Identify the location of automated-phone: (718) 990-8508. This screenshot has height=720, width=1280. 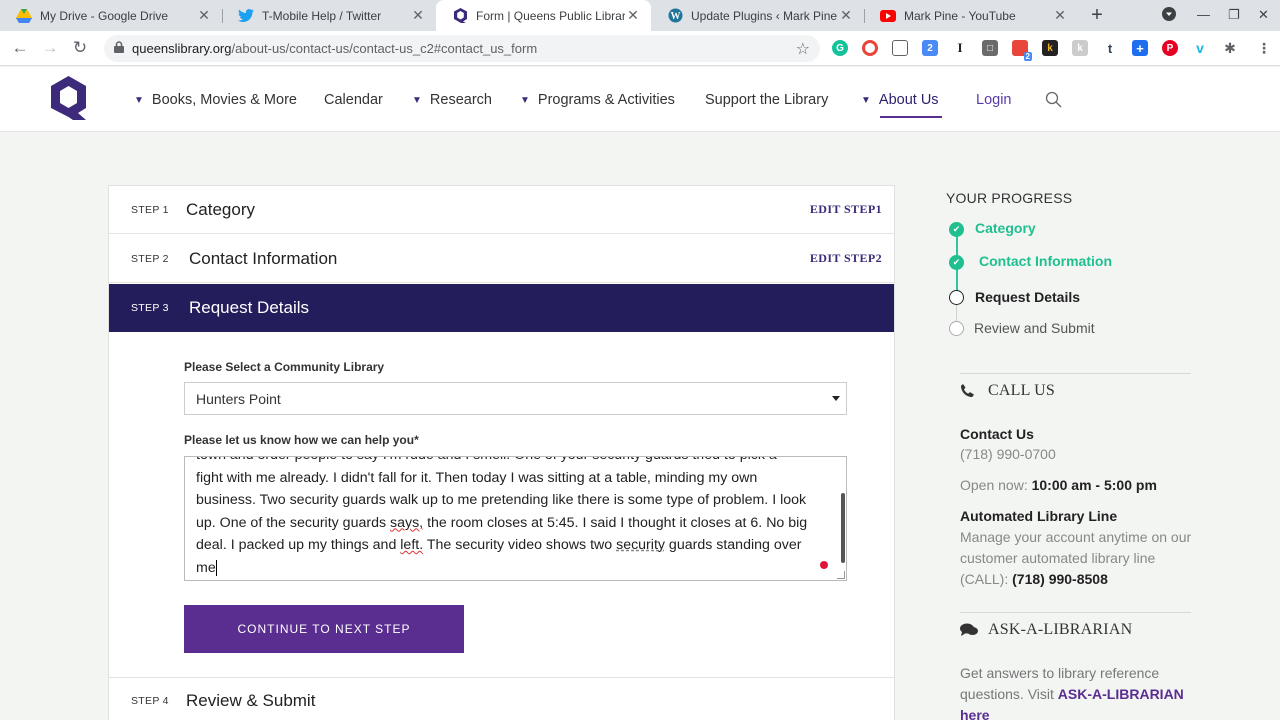
(1060, 579).